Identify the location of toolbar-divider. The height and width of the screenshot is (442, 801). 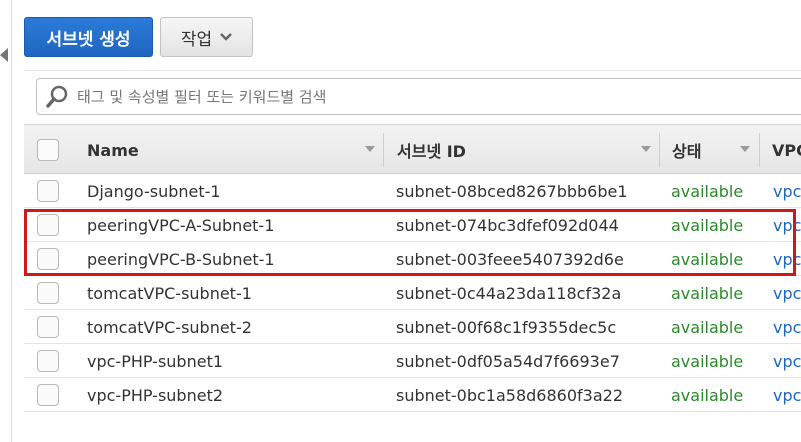
(412, 70).